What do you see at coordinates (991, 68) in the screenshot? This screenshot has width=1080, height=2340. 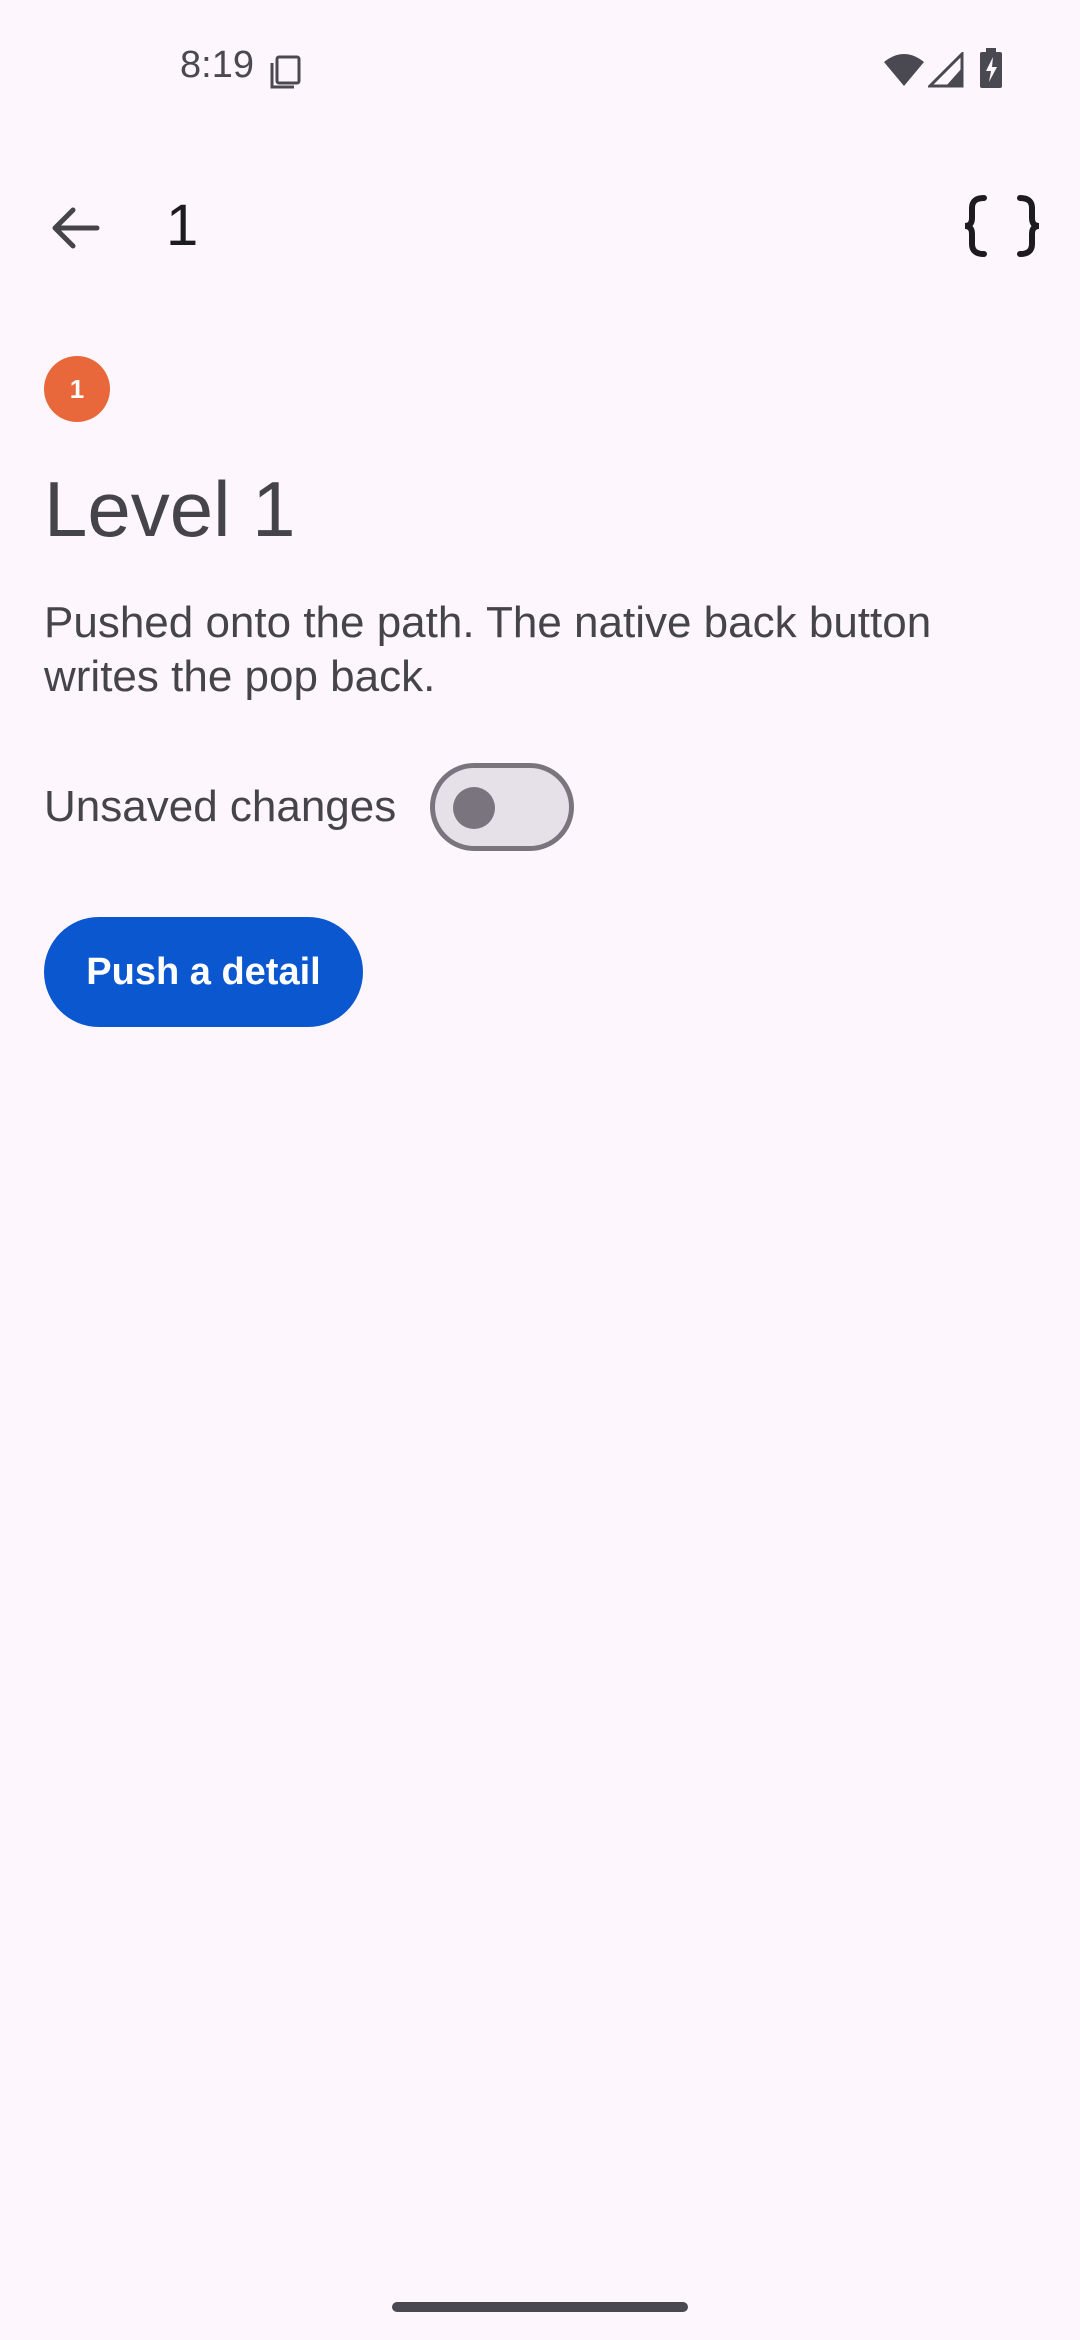 I see `battery-charging-icon` at bounding box center [991, 68].